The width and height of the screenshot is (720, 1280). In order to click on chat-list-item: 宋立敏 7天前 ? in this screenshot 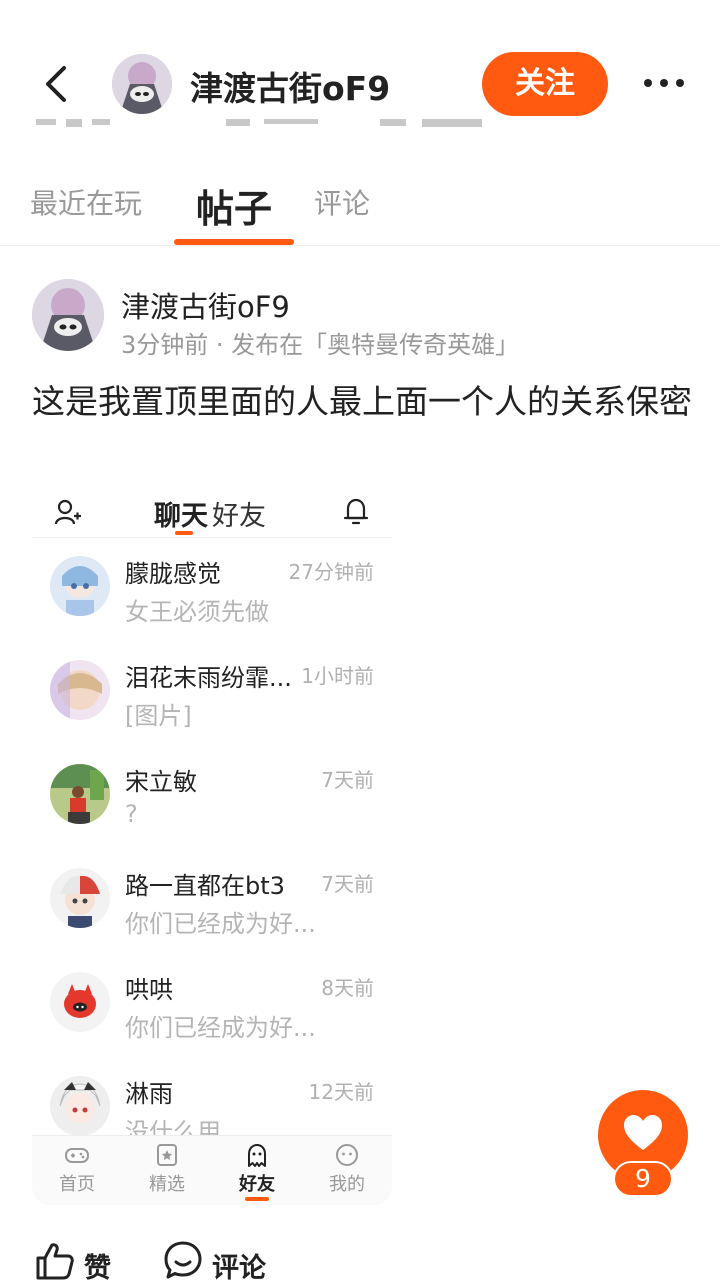, I will do `click(212, 806)`.